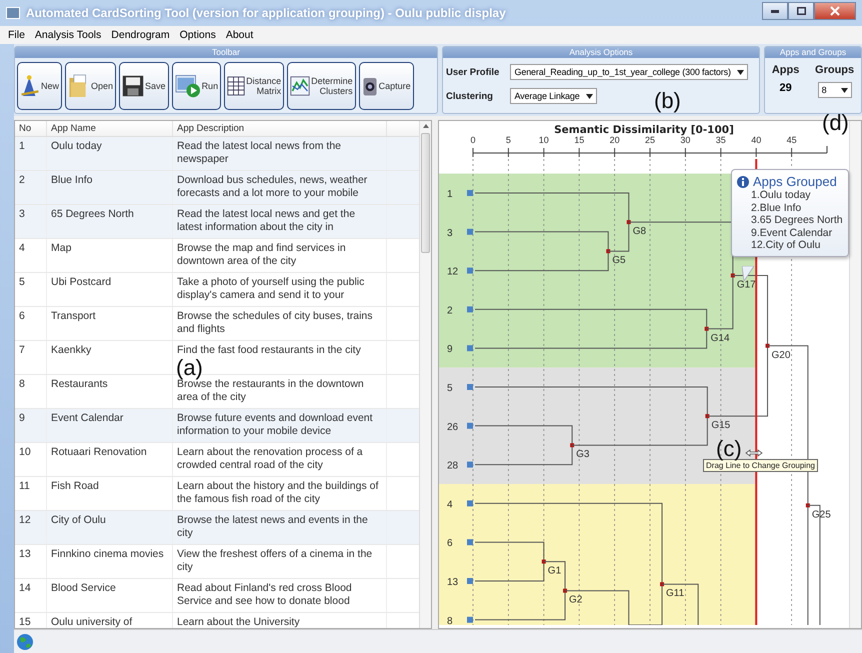 The height and width of the screenshot is (653, 862). Describe the element at coordinates (450, 544) in the screenshot. I see `leaf-label: 6` at that location.